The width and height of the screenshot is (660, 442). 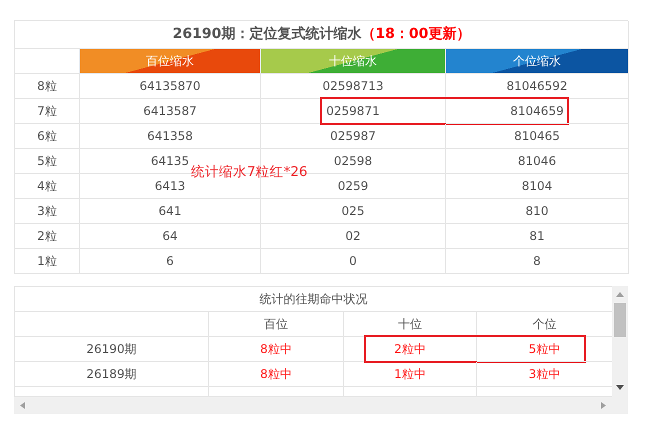 I want to click on column-header: 个位缩水, so click(x=537, y=61).